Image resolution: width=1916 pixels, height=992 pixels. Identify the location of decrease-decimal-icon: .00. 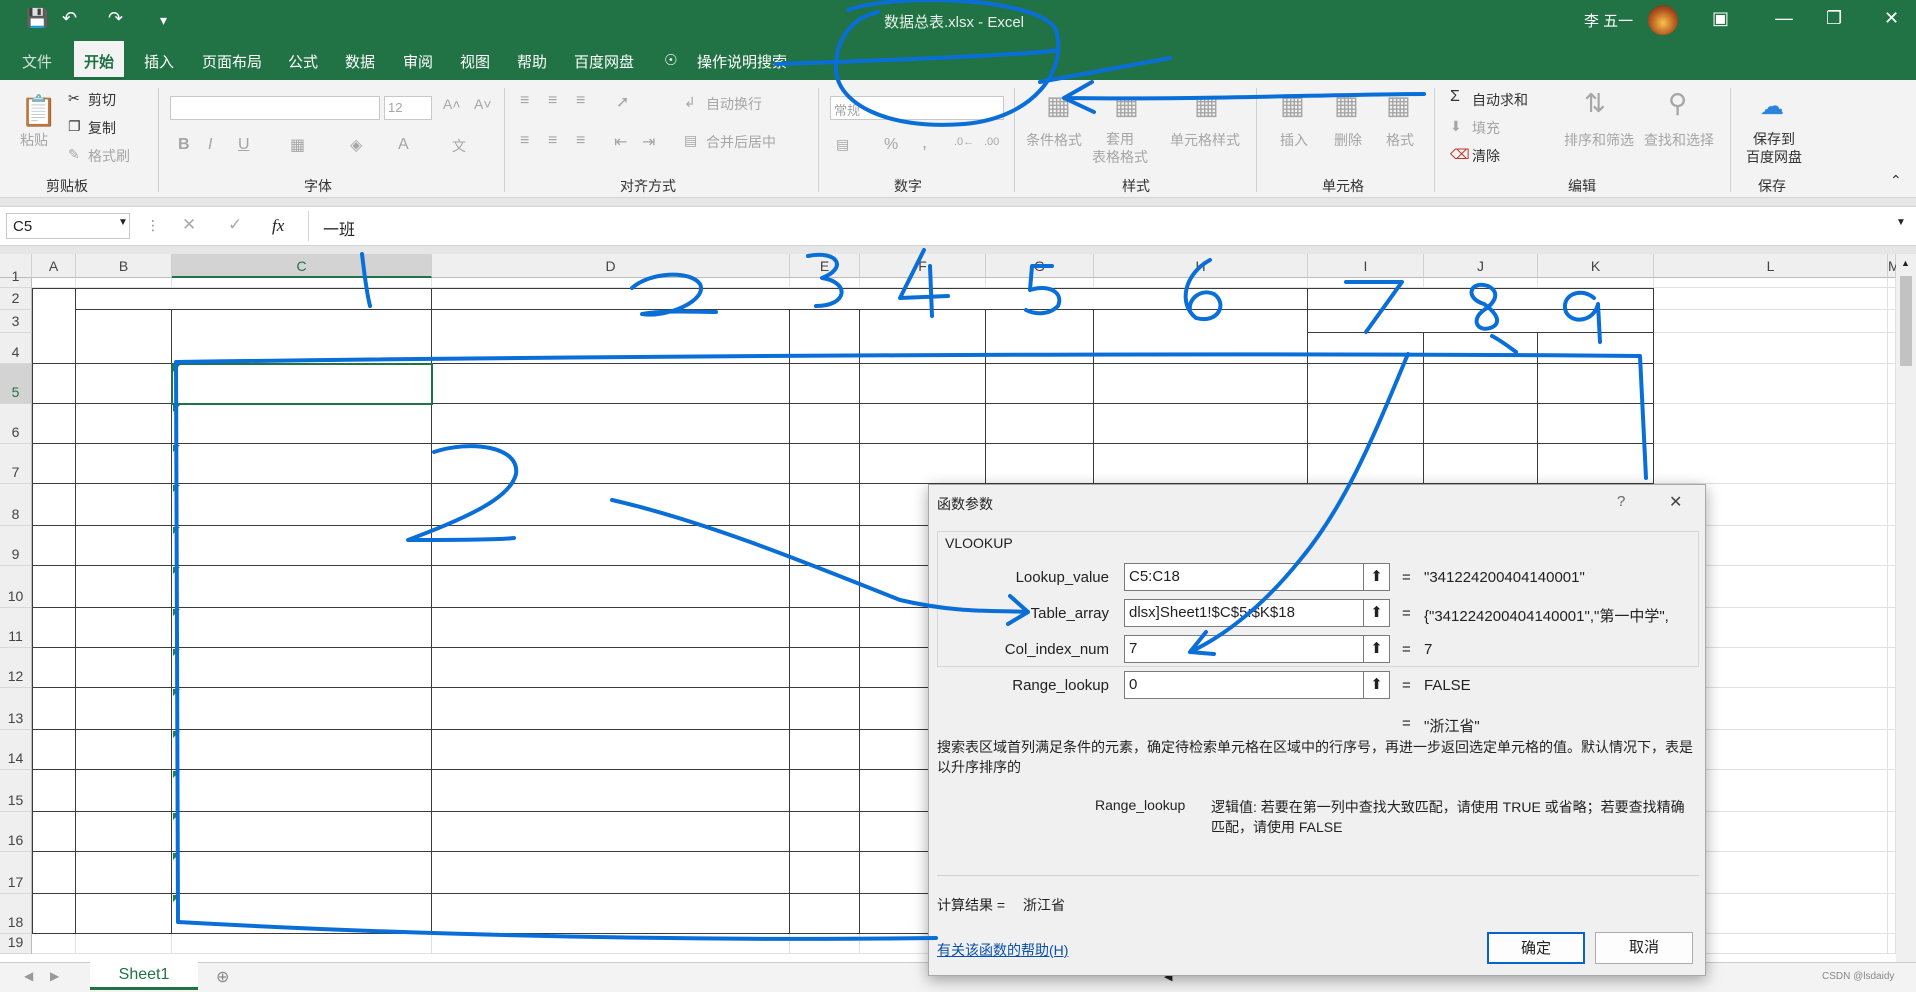
(991, 142).